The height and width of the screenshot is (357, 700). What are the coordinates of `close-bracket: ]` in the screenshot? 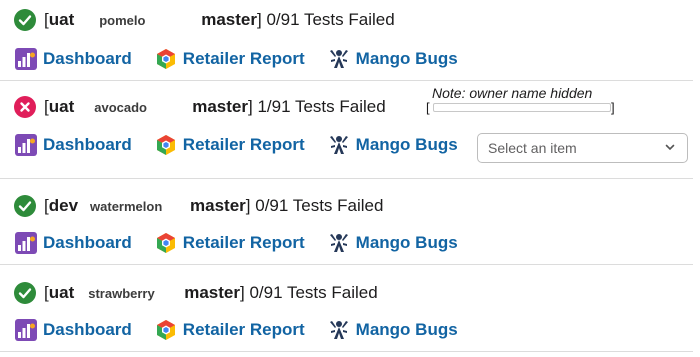 It's located at (613, 107).